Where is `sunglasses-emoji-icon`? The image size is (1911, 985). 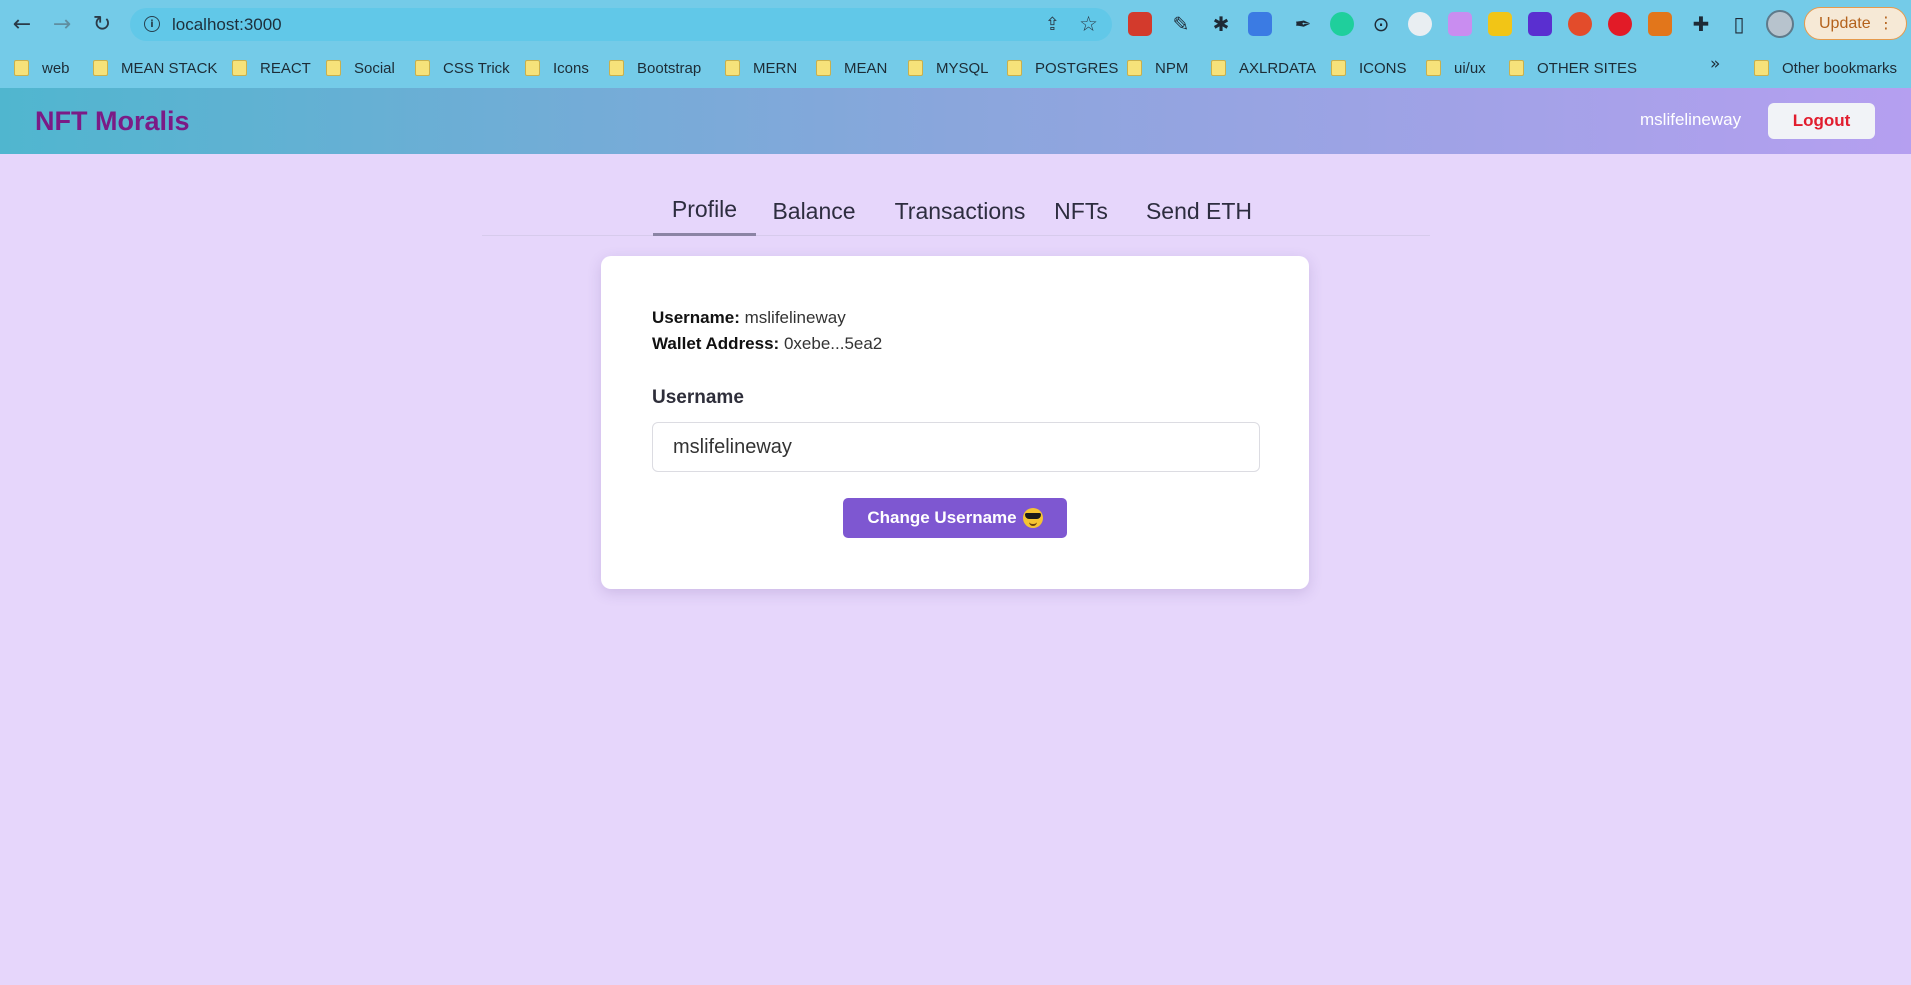 sunglasses-emoji-icon is located at coordinates (1032, 518).